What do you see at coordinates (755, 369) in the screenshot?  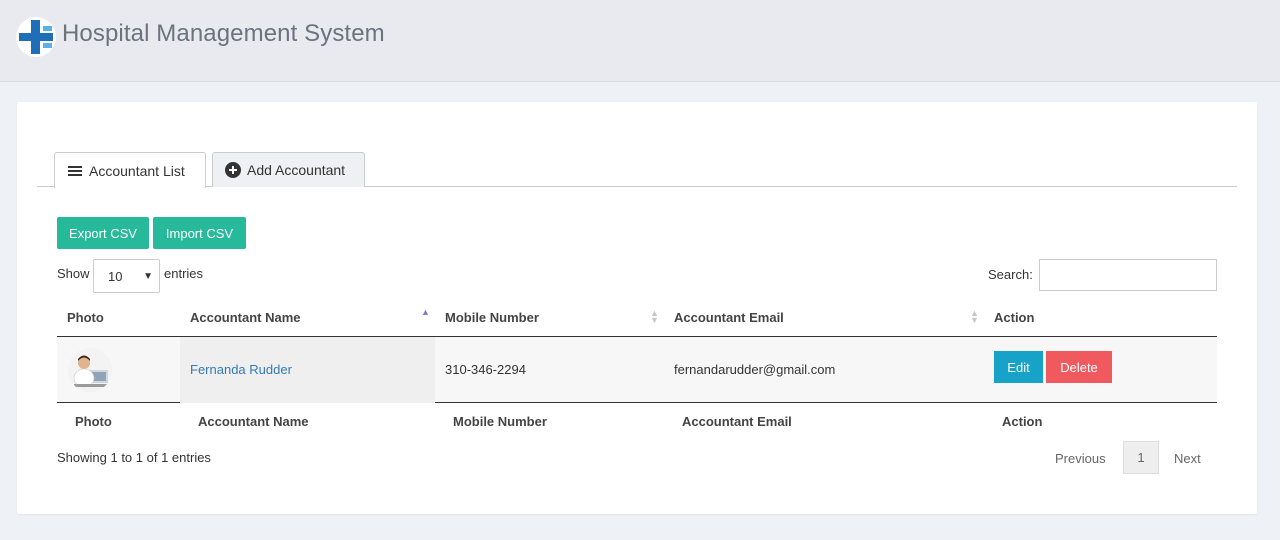 I see `accountant-email: fernandarudder@gmail.com` at bounding box center [755, 369].